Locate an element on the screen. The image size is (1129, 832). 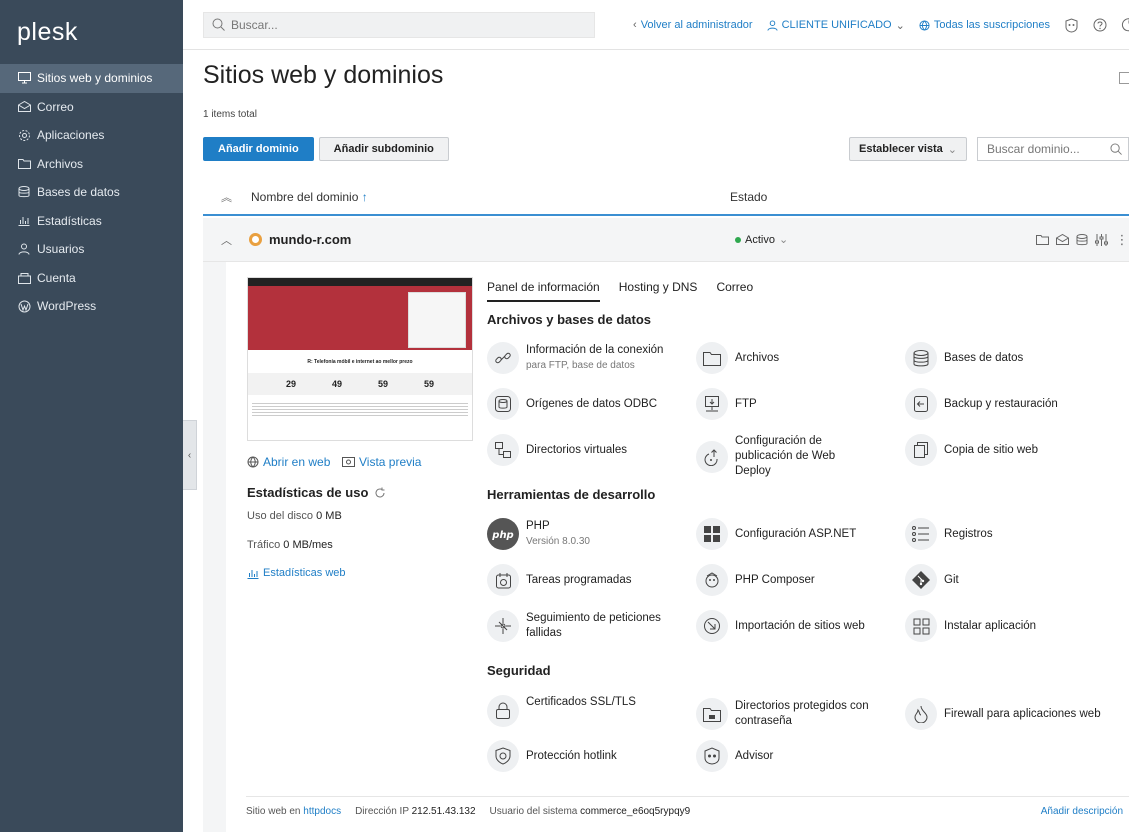
tool-backup: Backup y restauración is located at coordinates (981, 404).